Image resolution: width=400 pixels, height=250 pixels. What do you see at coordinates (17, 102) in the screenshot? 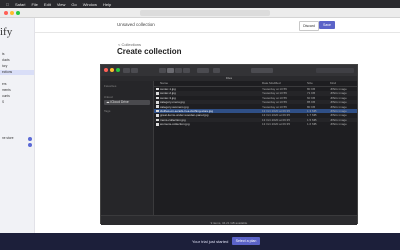
I see `sidebar-item-7: S` at bounding box center [17, 102].